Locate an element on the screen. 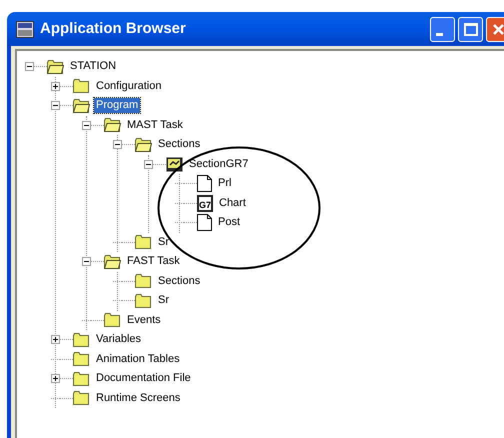  tree-item: MAST Task is located at coordinates (155, 125).